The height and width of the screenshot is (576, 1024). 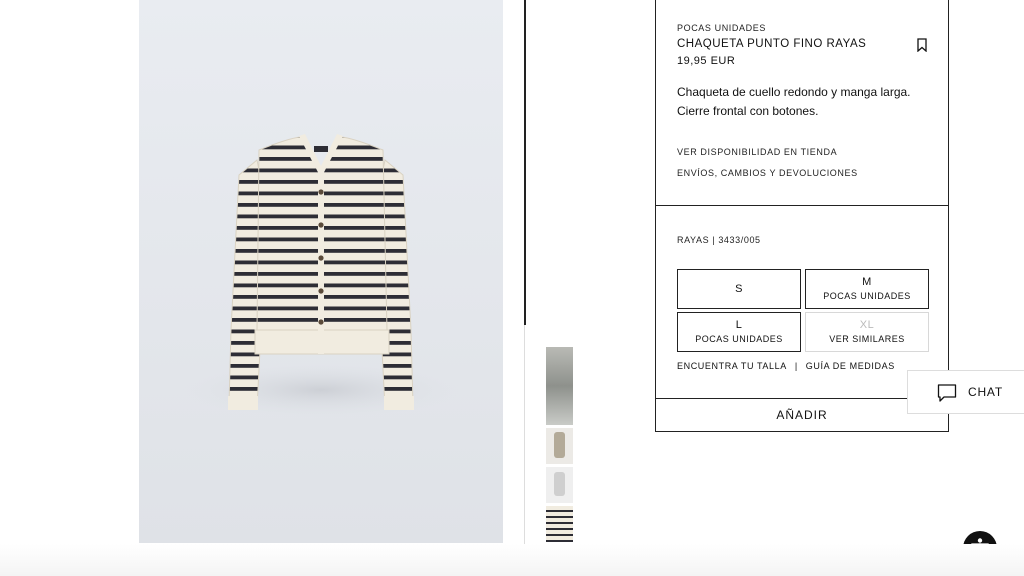 I want to click on chat-icon, so click(x=947, y=393).